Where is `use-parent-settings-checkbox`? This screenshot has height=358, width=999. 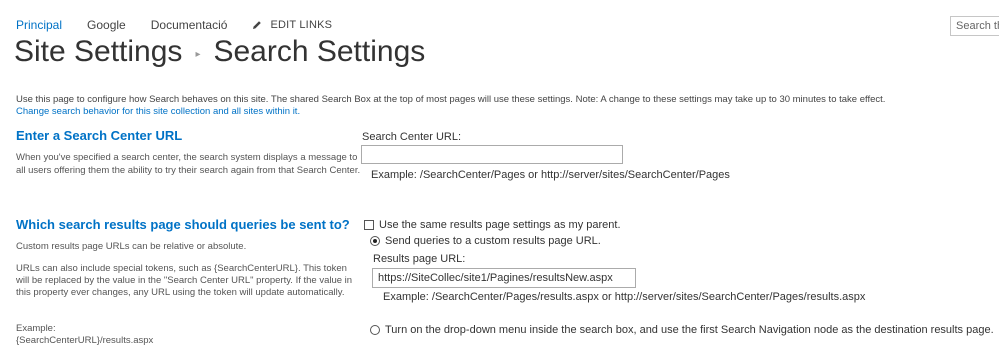
use-parent-settings-checkbox is located at coordinates (369, 225).